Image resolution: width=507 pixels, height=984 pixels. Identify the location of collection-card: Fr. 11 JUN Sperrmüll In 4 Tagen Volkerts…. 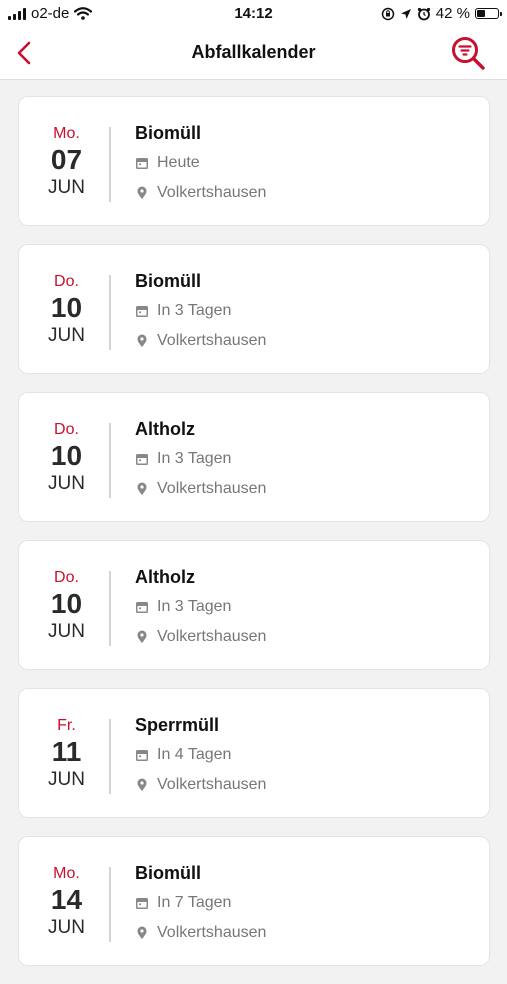
(254, 753).